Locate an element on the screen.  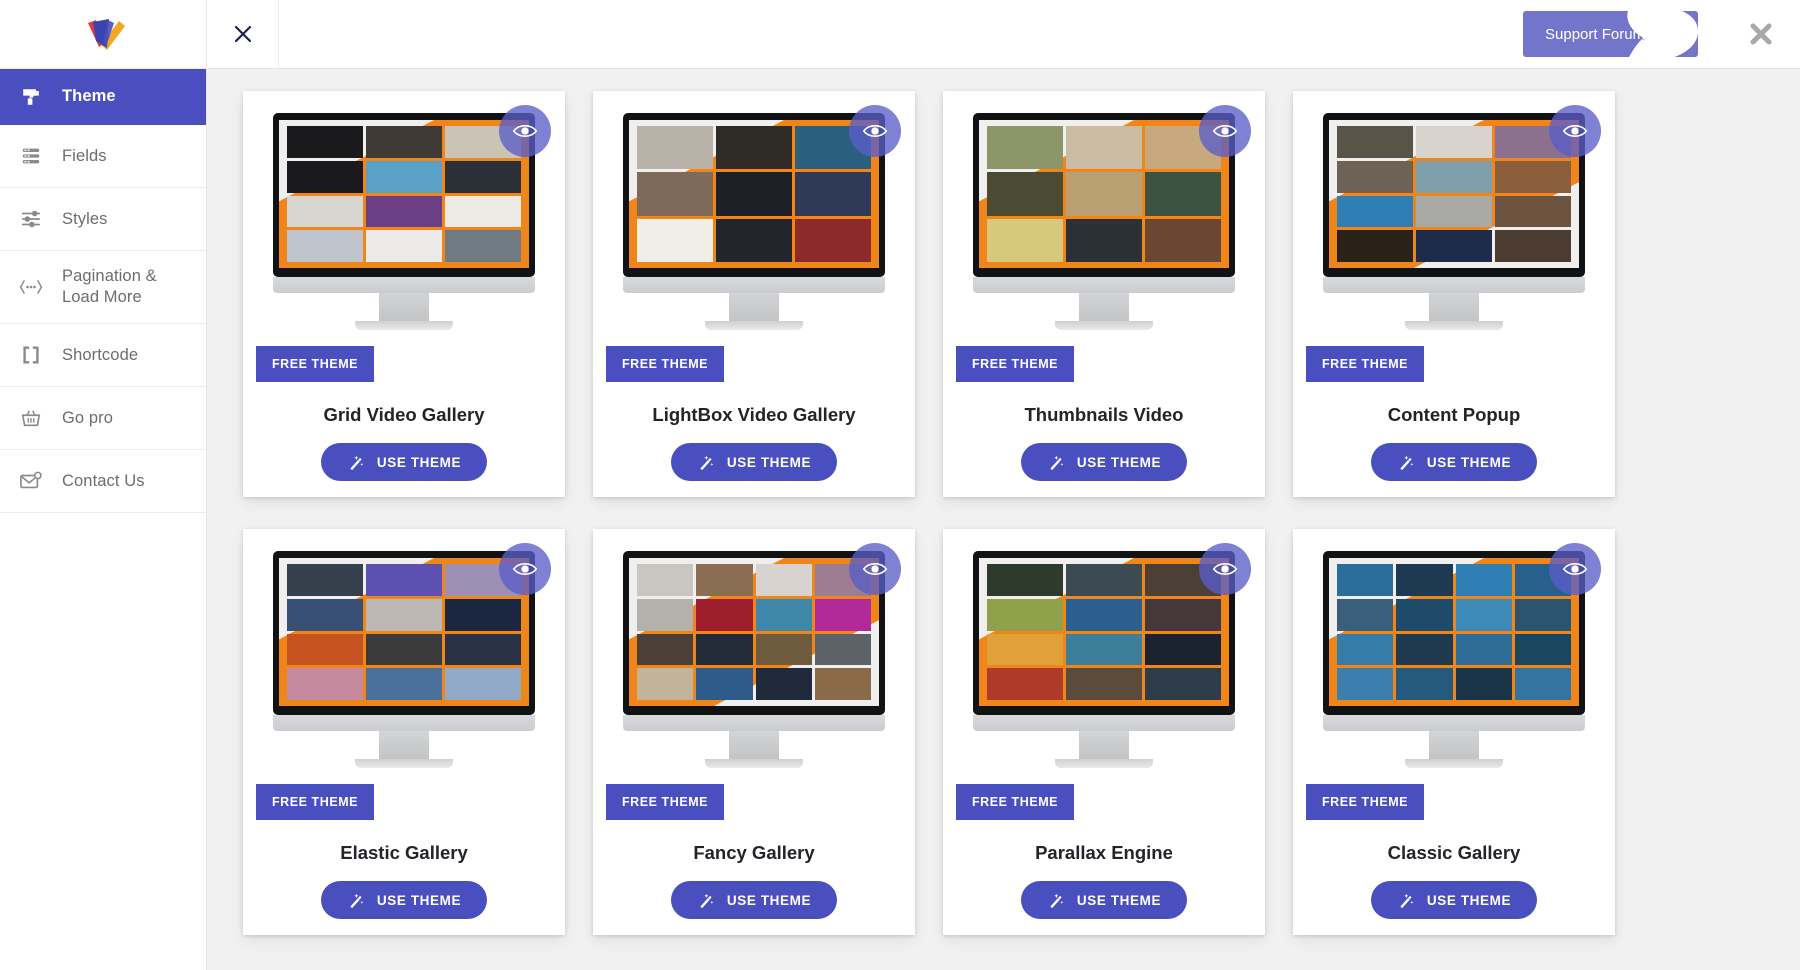
sliders-icon is located at coordinates (31, 219).